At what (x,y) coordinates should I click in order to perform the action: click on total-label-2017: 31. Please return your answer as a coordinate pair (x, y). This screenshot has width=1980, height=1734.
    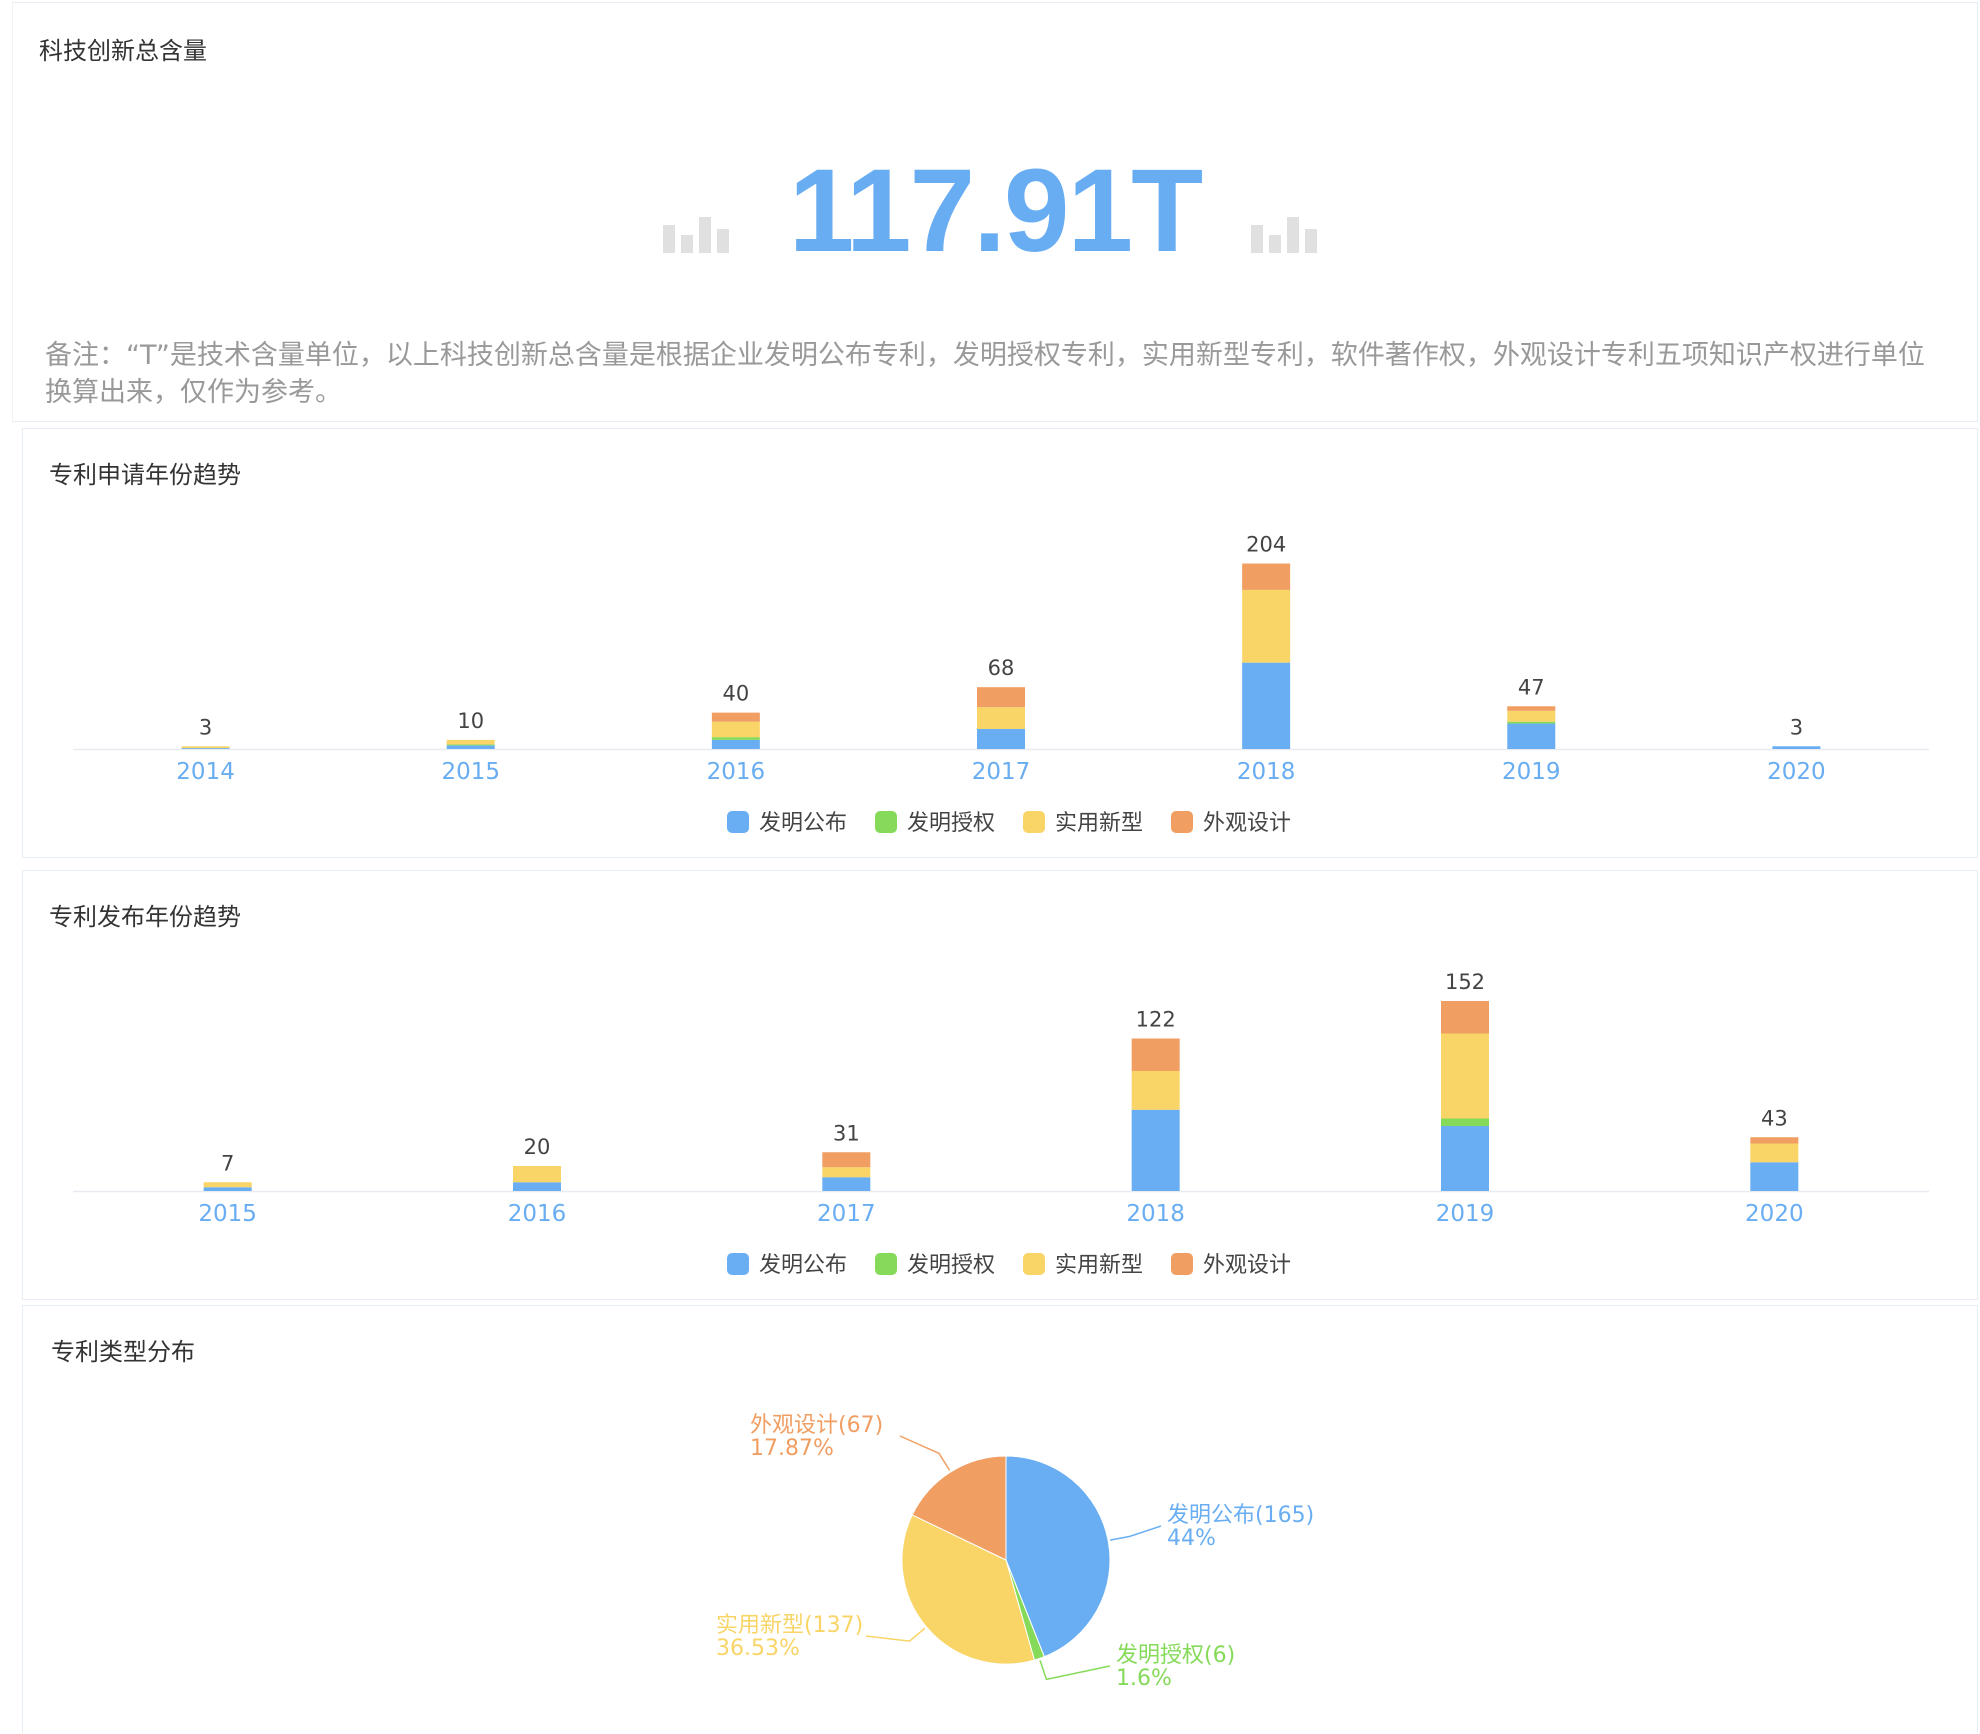
    Looking at the image, I should click on (846, 1133).